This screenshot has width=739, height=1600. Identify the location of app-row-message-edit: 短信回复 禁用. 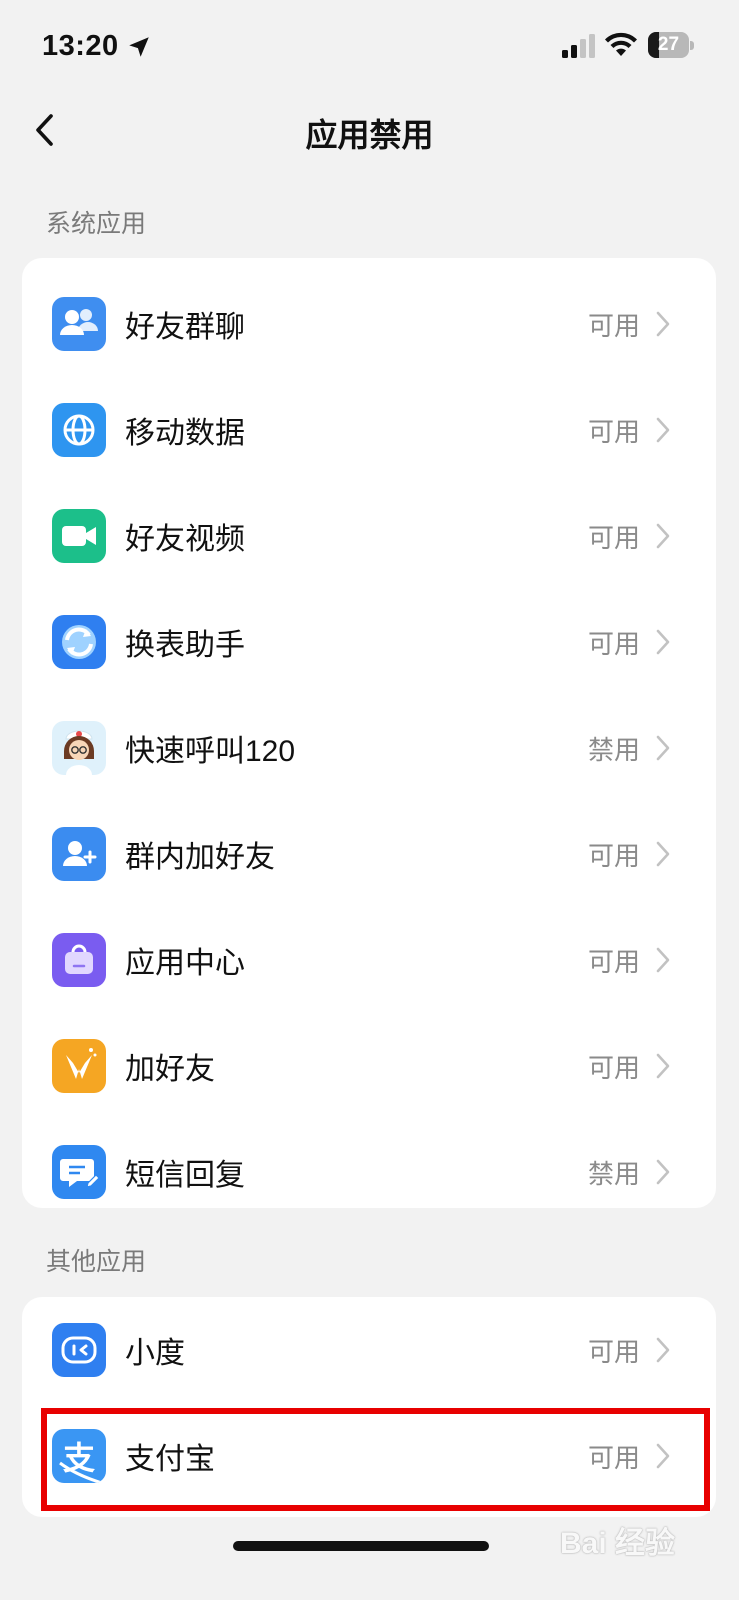
(369, 1163).